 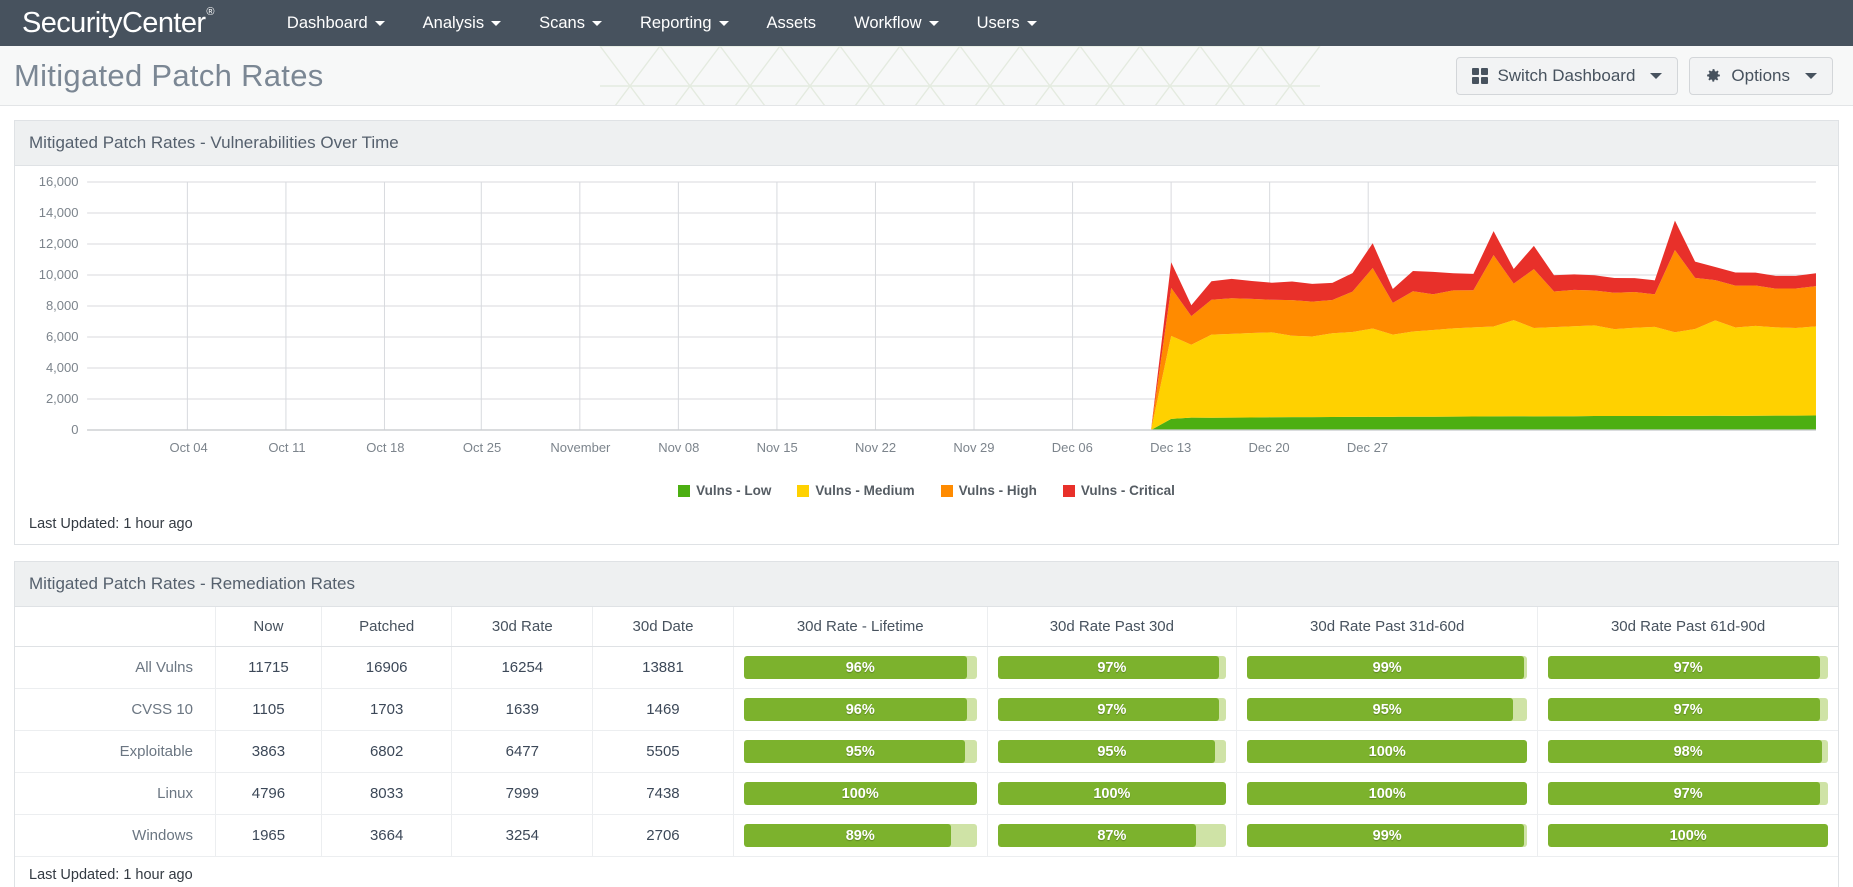 What do you see at coordinates (62, 367) in the screenshot?
I see `y-axis-tick-label: 4,000` at bounding box center [62, 367].